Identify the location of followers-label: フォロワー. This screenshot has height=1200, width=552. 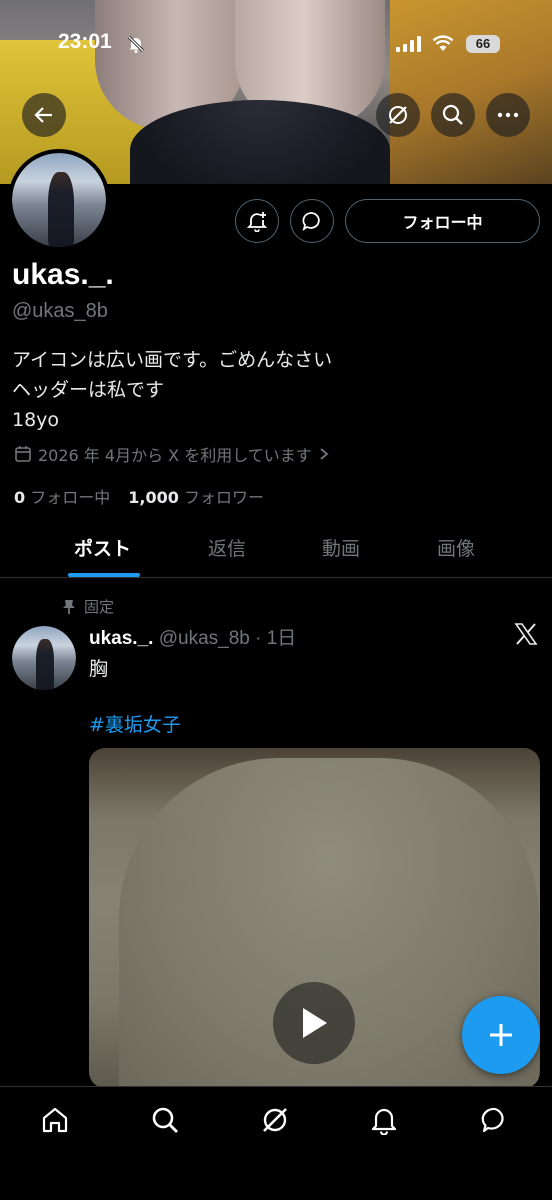
(223, 497).